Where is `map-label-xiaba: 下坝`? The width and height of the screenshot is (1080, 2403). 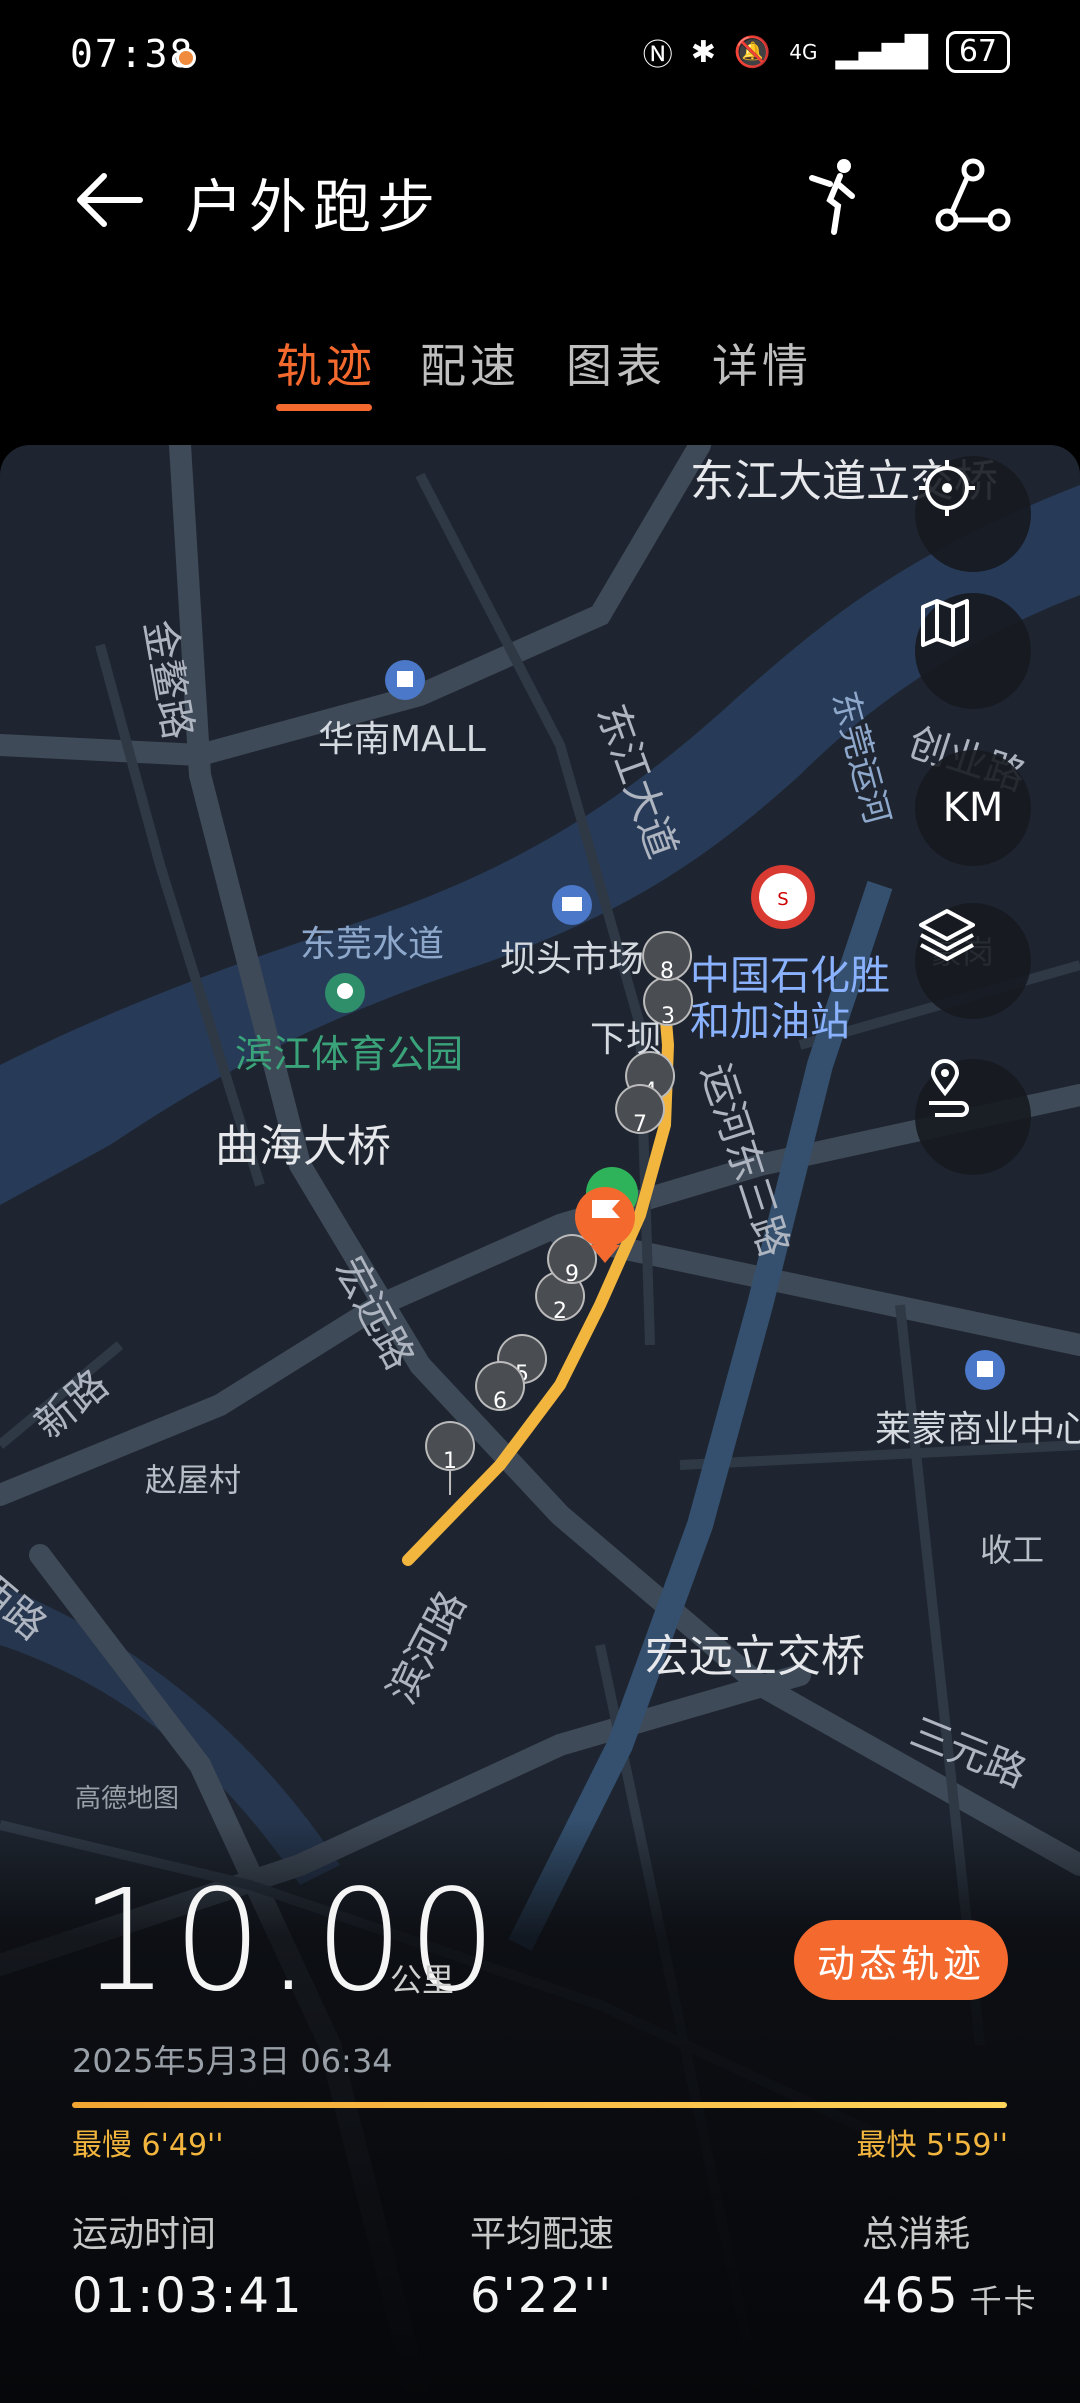 map-label-xiaba: 下坝 is located at coordinates (626, 1039).